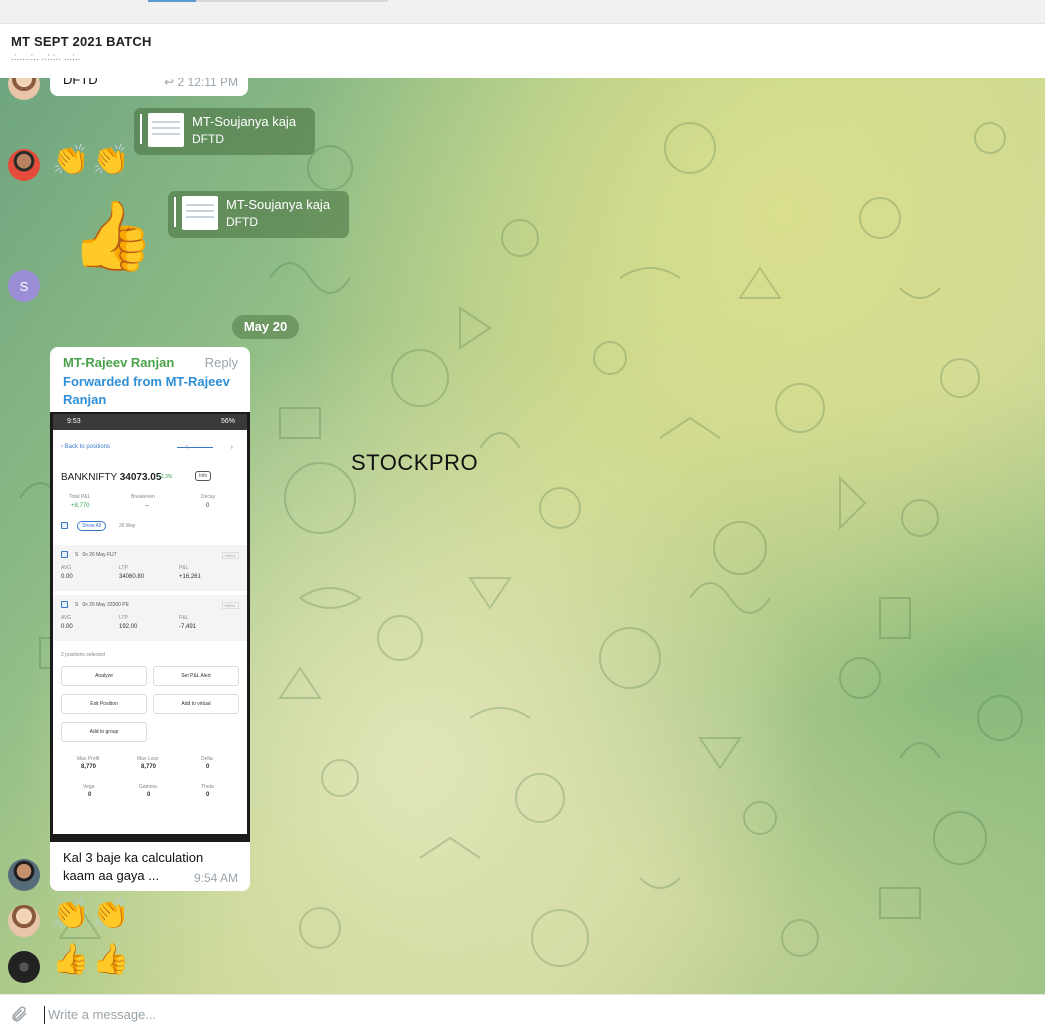  What do you see at coordinates (169, 83) in the screenshot?
I see `reply-arrow-icon: ↩` at bounding box center [169, 83].